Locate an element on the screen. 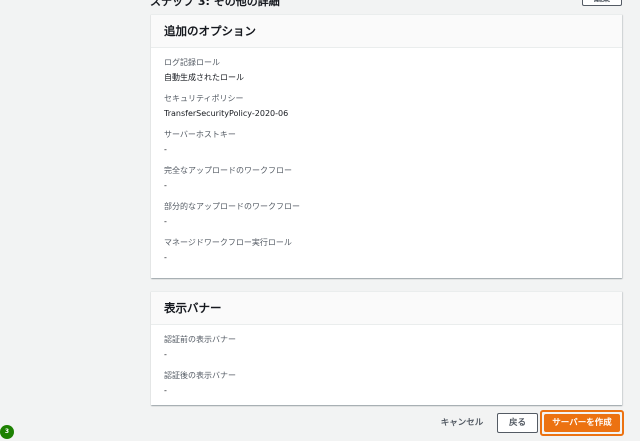  field-server-host-key: サーバーホストキー - is located at coordinates (386, 147).